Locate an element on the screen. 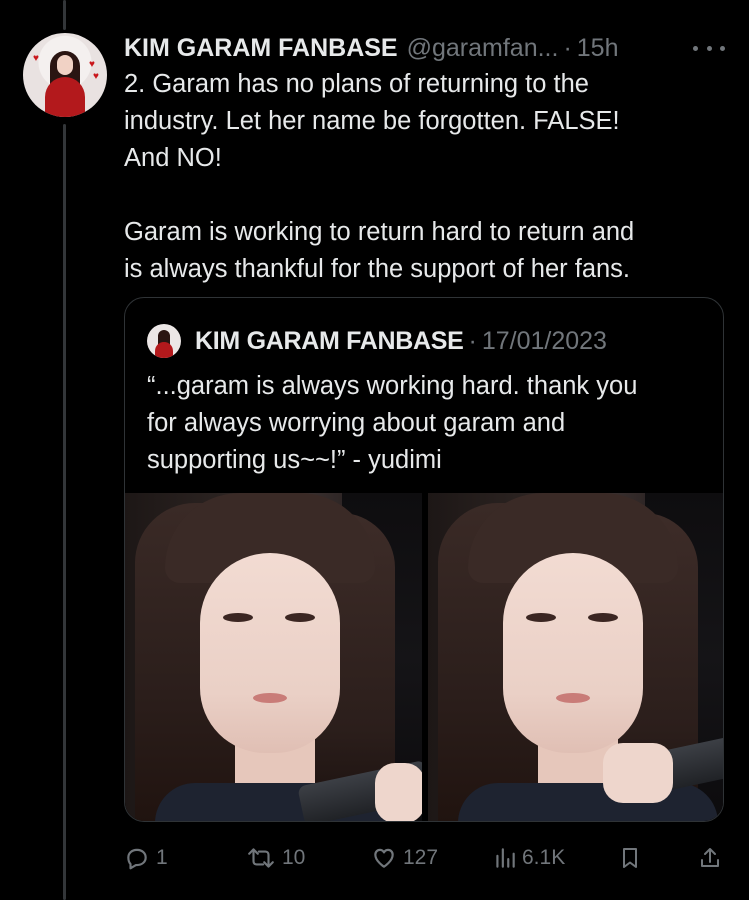 The image size is (749, 900). thread-line-top is located at coordinates (64, 15).